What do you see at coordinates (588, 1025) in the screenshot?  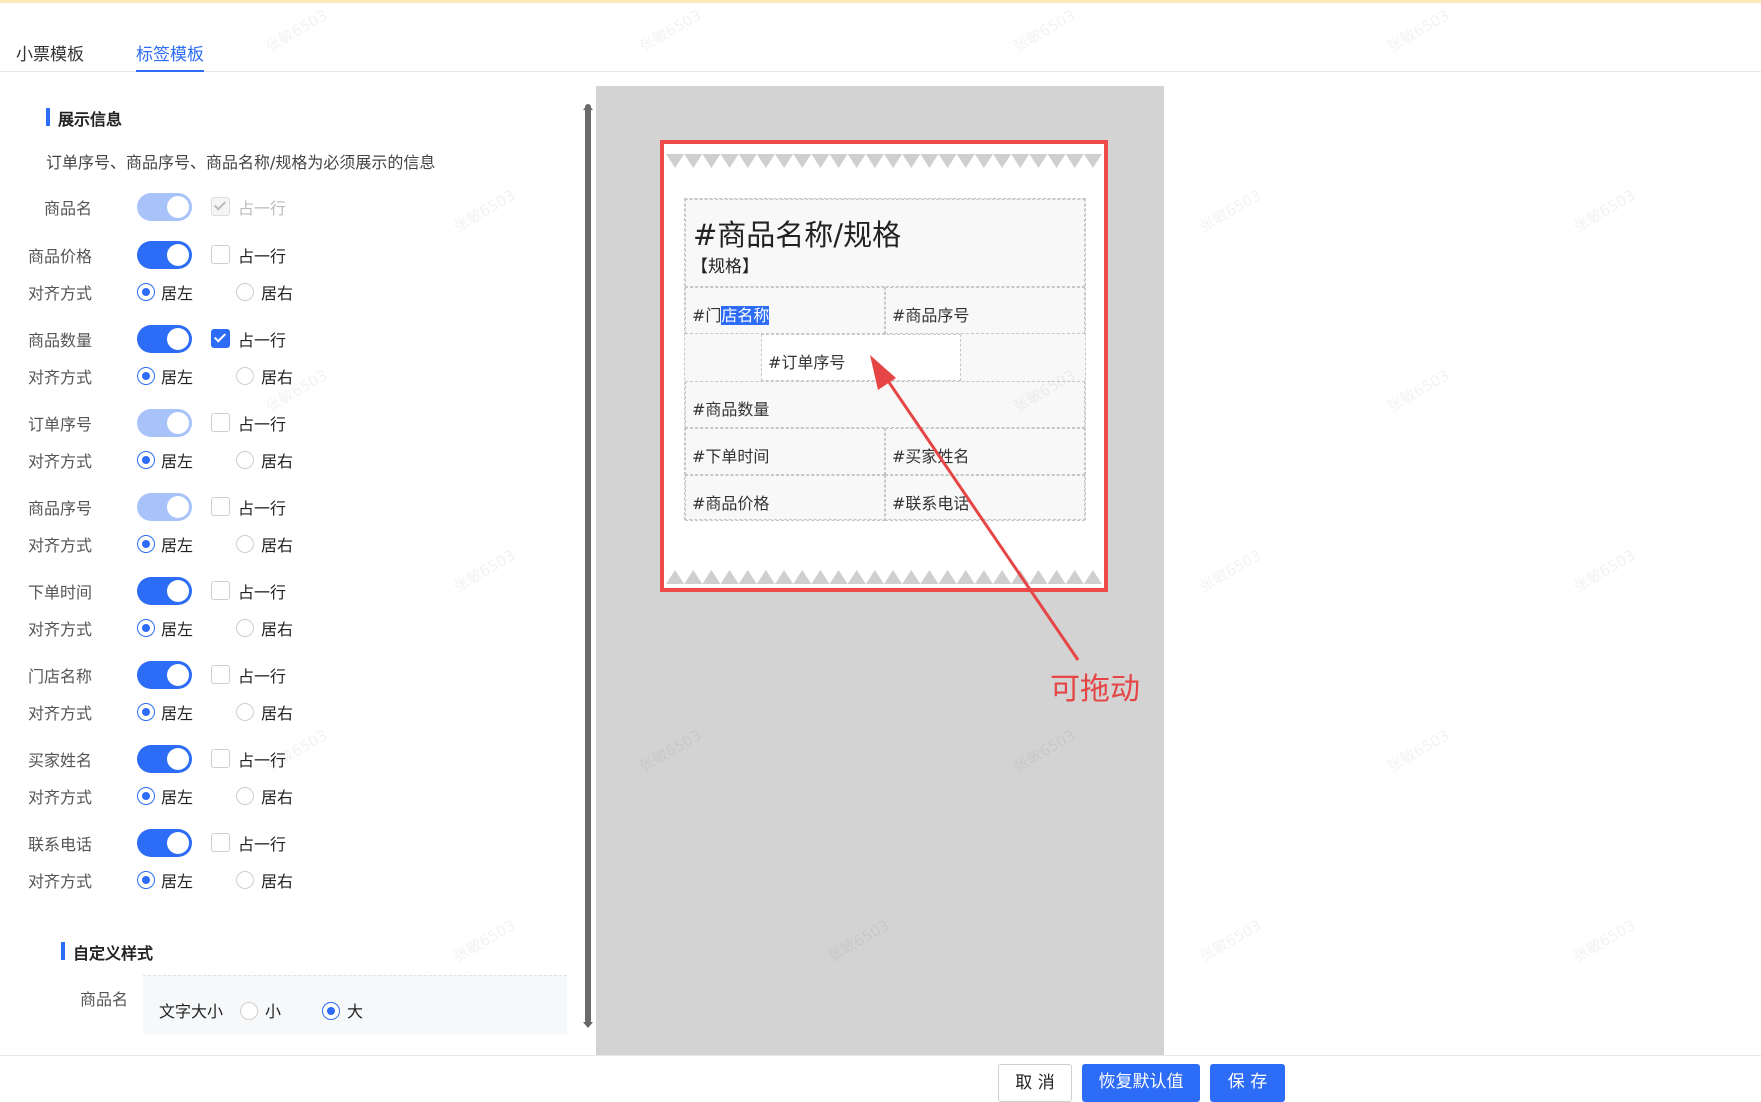 I see `scroll-down-arrow` at bounding box center [588, 1025].